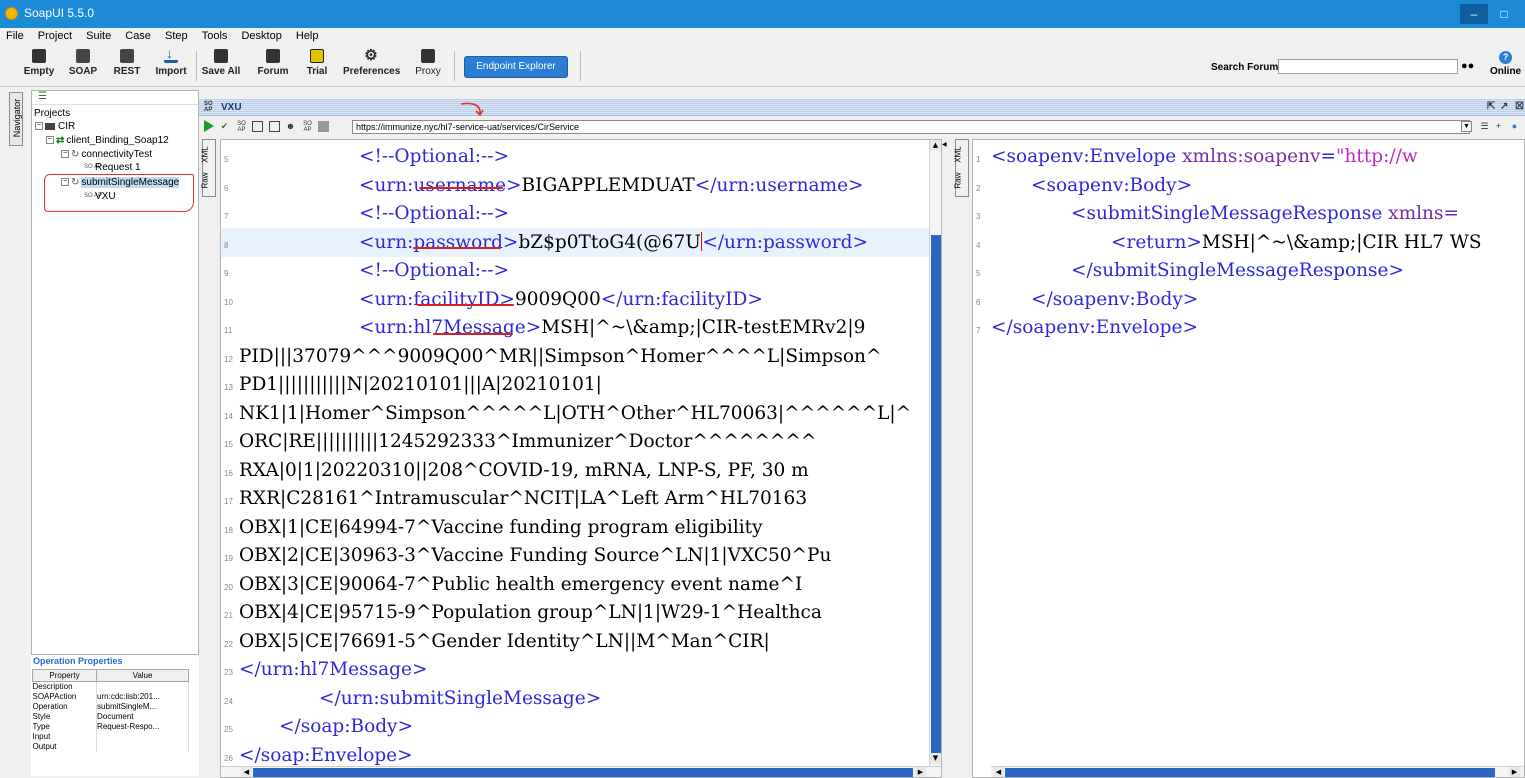  Describe the element at coordinates (1514, 126) in the screenshot. I see `help-icon: ●` at that location.